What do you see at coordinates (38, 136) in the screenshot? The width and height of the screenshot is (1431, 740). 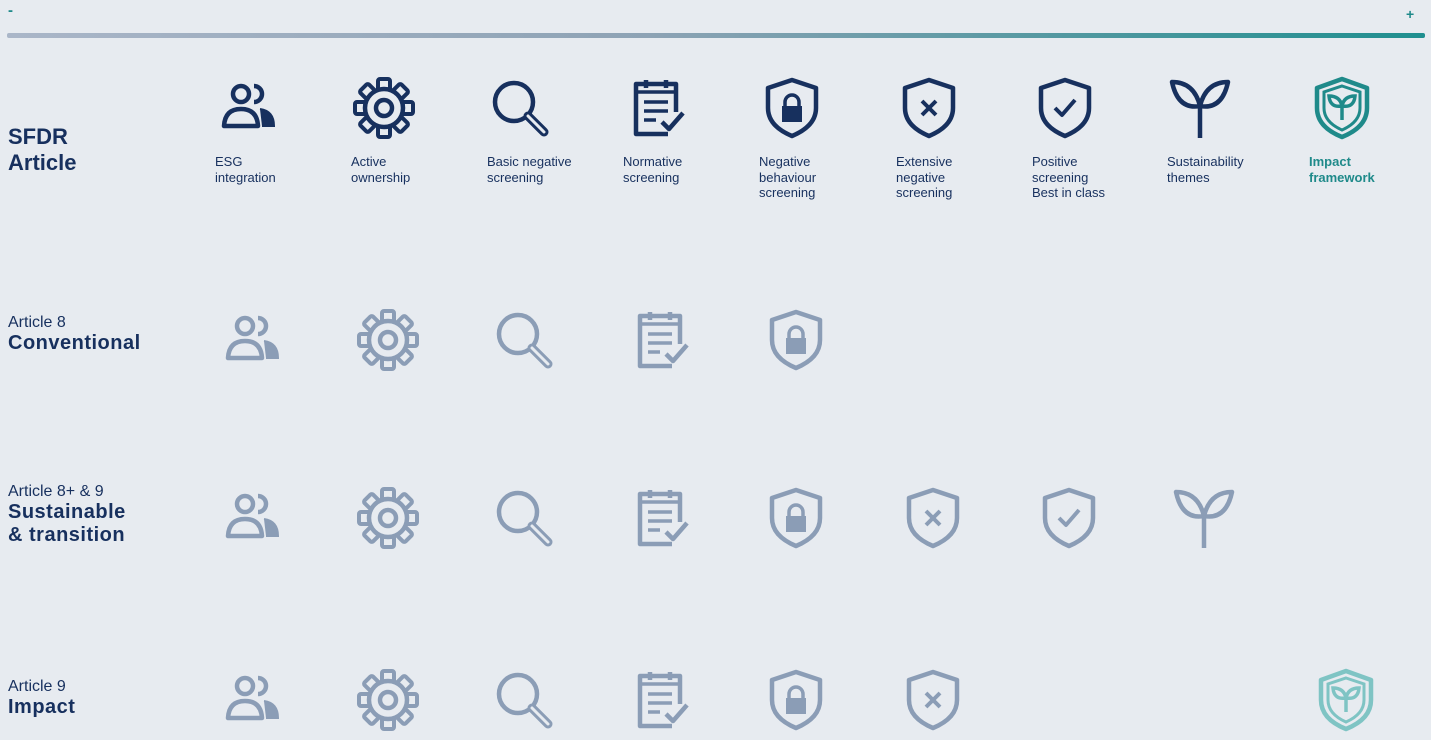 I see `sfdr-title-line1: SFDR` at bounding box center [38, 136].